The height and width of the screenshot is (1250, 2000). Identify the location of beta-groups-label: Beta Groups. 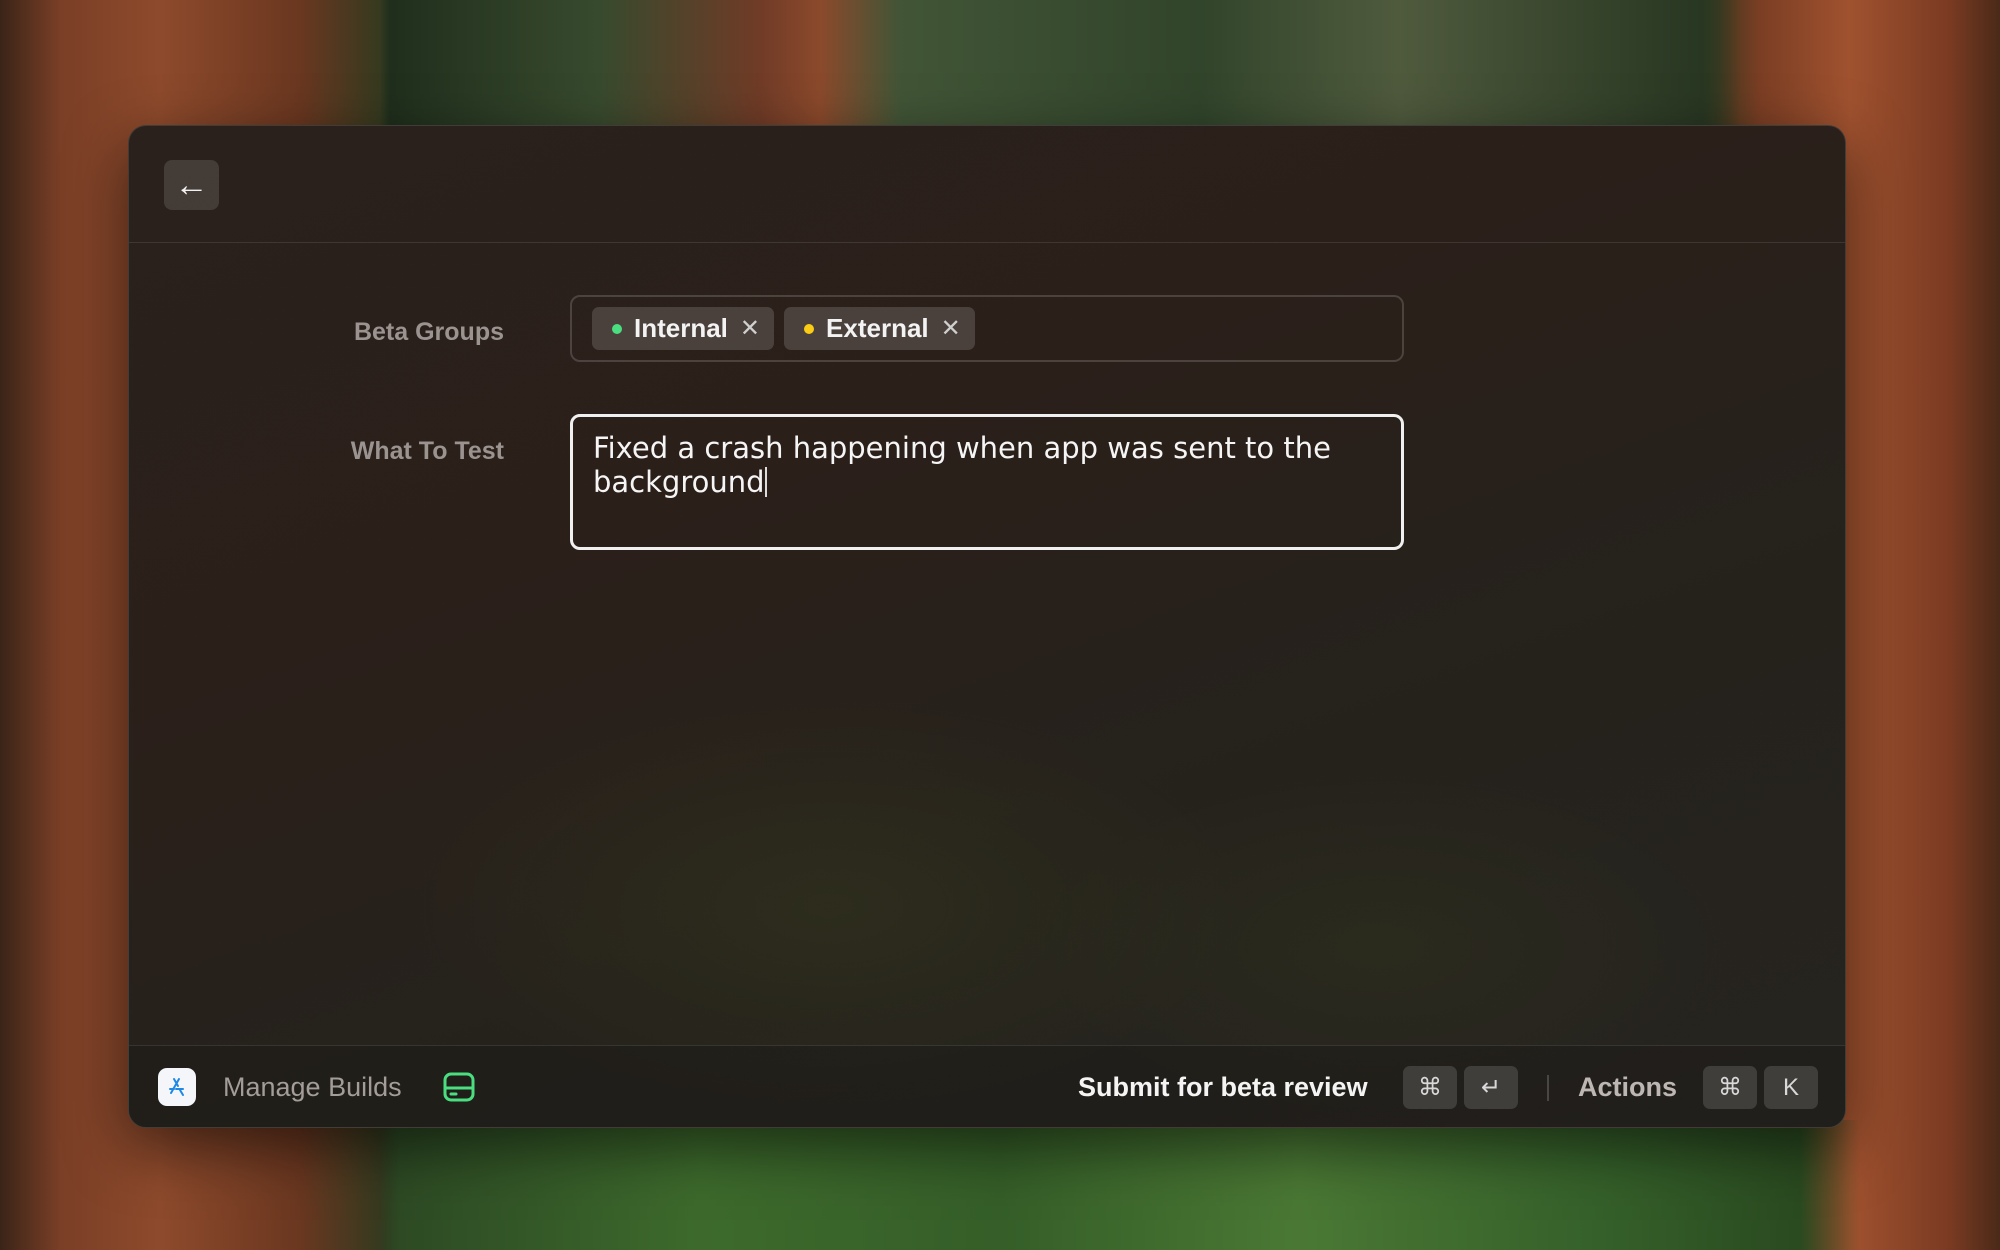
(428, 332).